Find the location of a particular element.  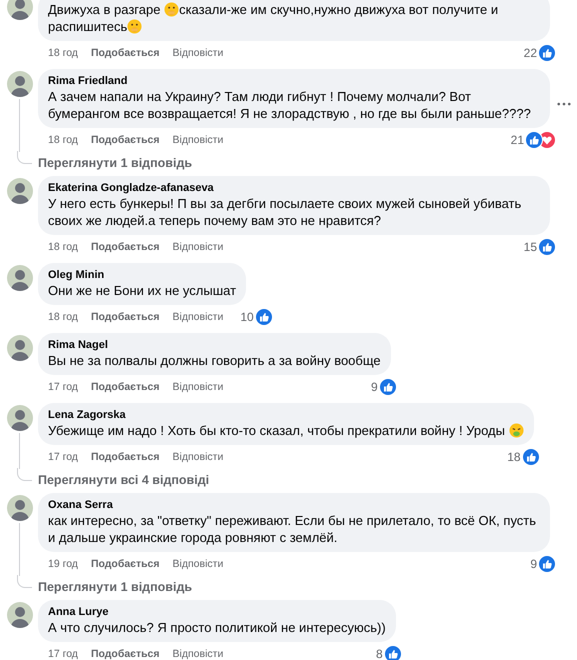

reaction-count: 15 is located at coordinates (530, 247).